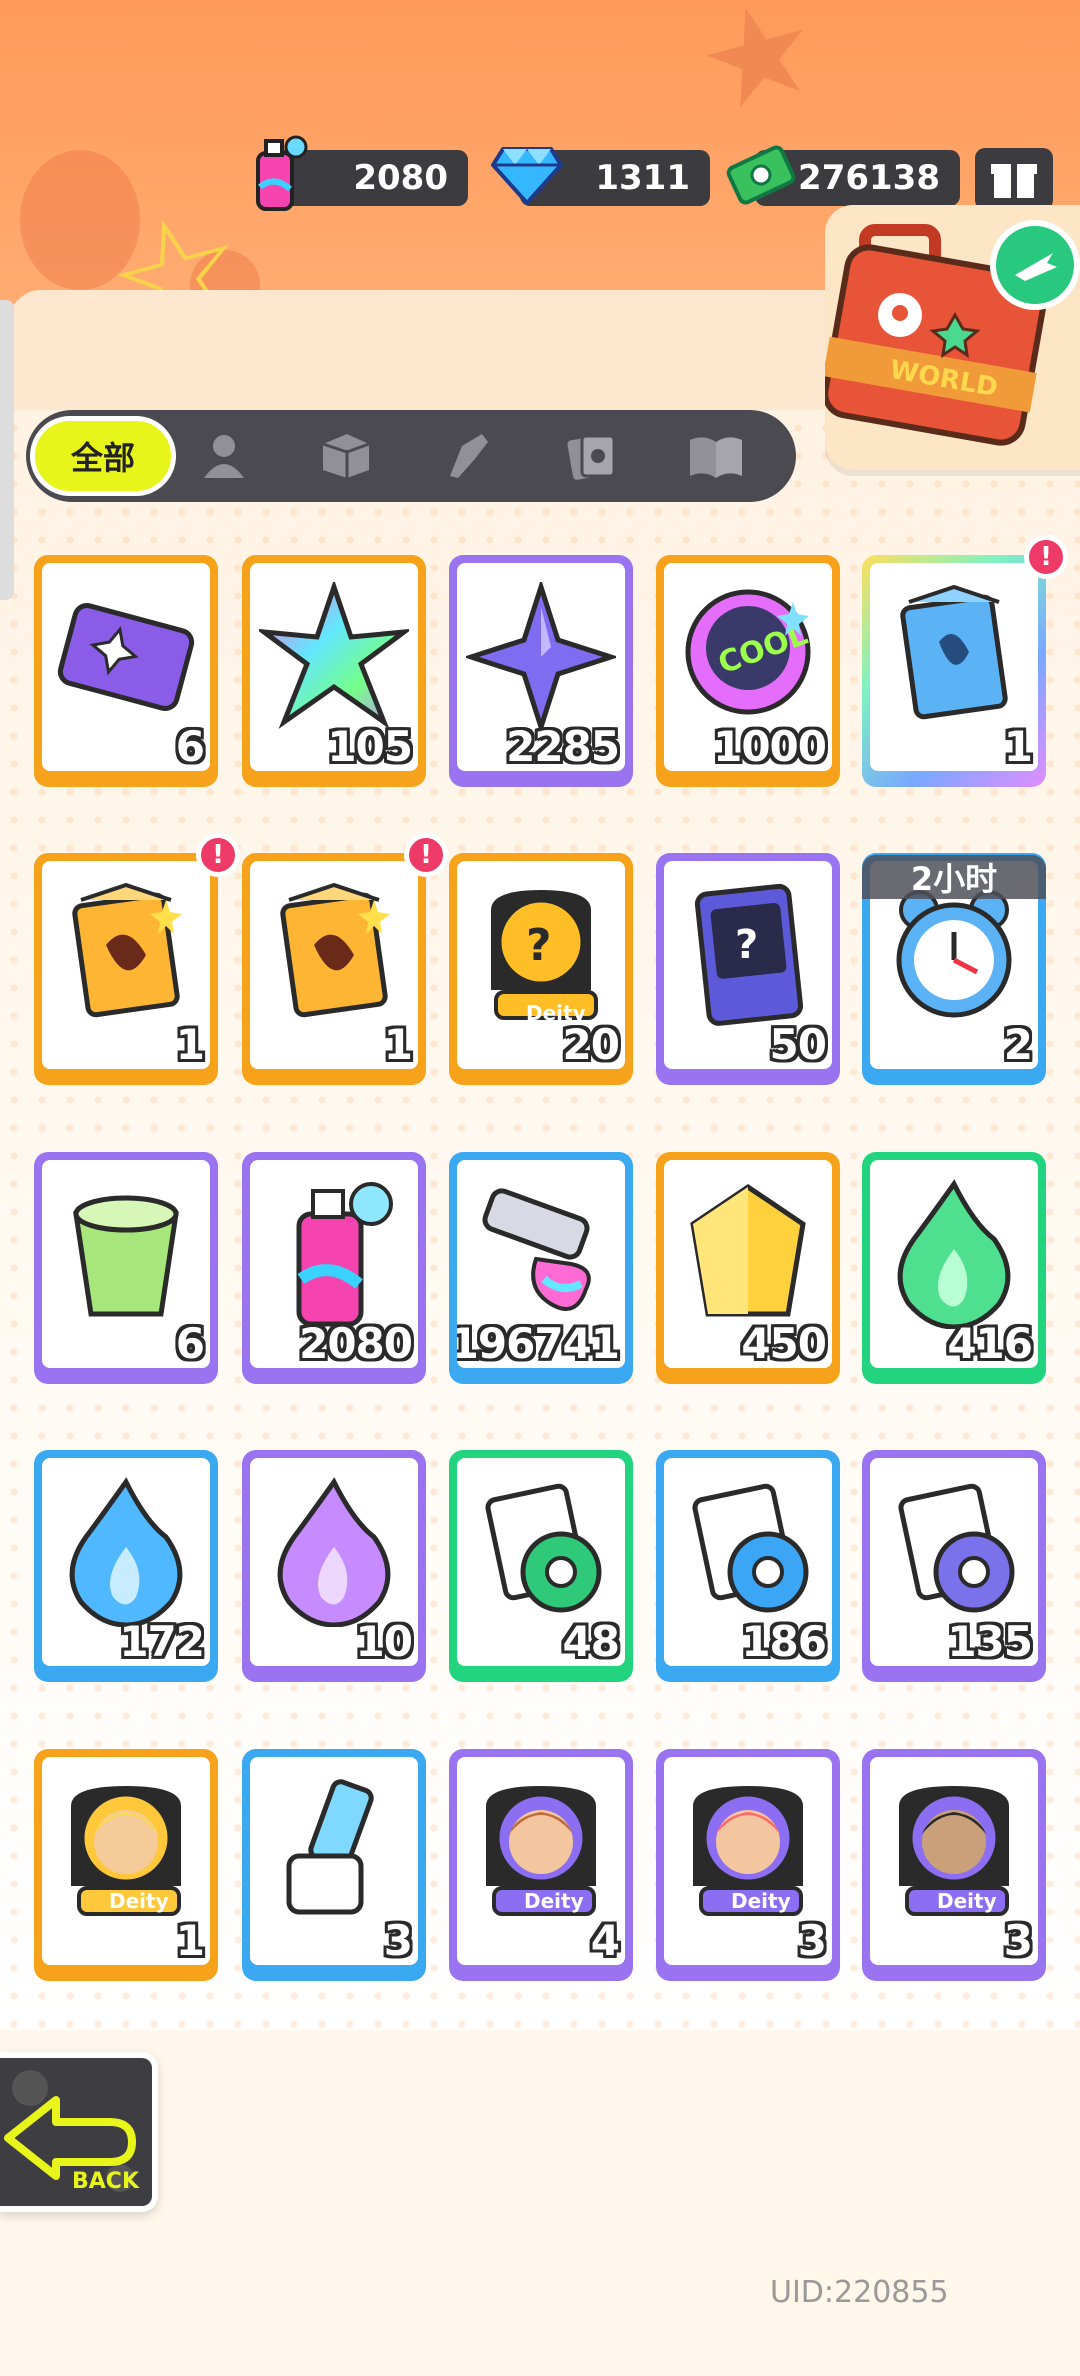 The image size is (1080, 2376). Describe the element at coordinates (1018, 1044) in the screenshot. I see `item-count: 2` at that location.